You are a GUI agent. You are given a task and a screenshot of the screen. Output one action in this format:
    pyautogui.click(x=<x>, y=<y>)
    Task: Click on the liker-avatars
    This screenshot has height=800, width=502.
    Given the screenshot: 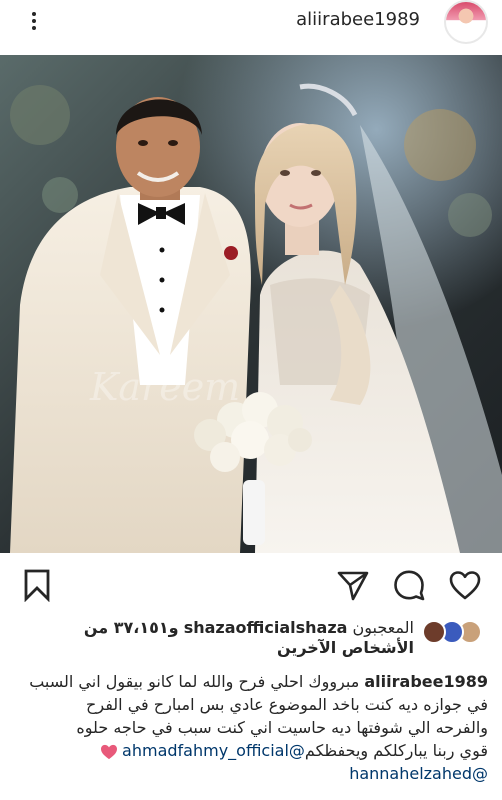 What is the action you would take?
    pyautogui.click(x=452, y=633)
    